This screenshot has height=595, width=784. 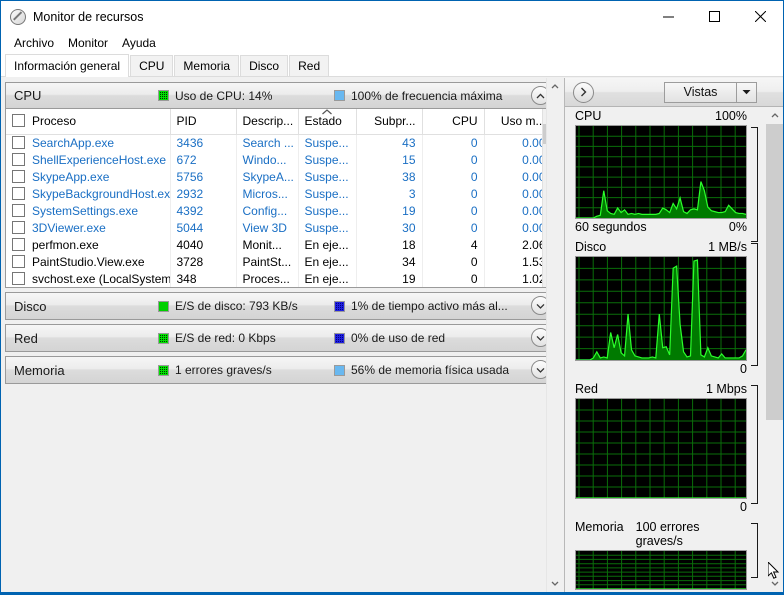 I want to click on tab-cpu: CPU, so click(x=152, y=65).